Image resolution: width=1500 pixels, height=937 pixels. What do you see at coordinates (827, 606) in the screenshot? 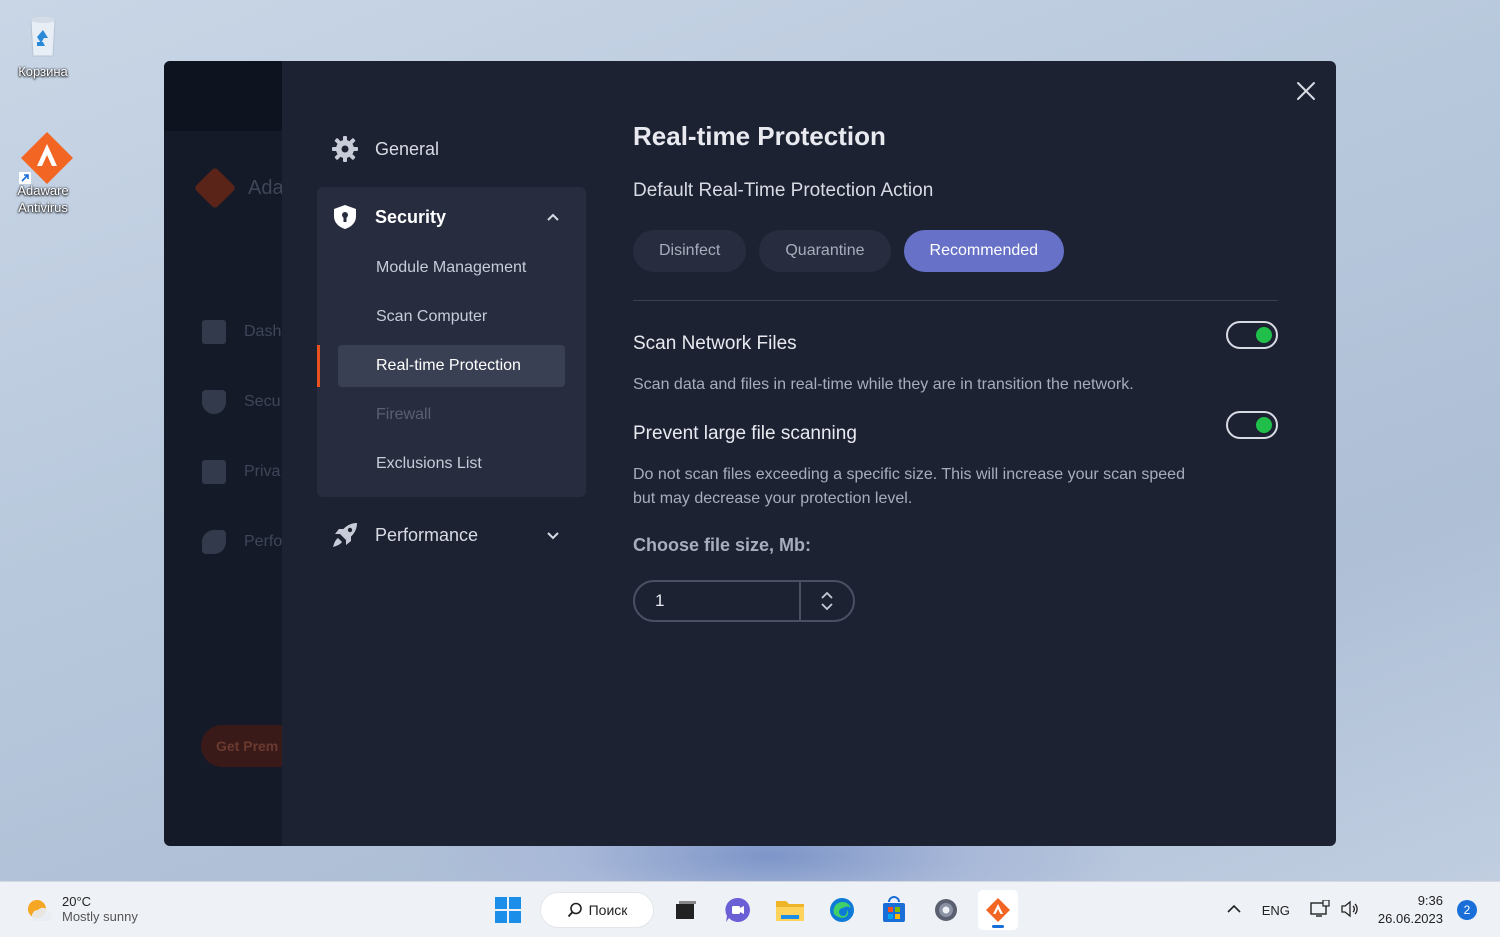
I see `stepper-down-icon` at bounding box center [827, 606].